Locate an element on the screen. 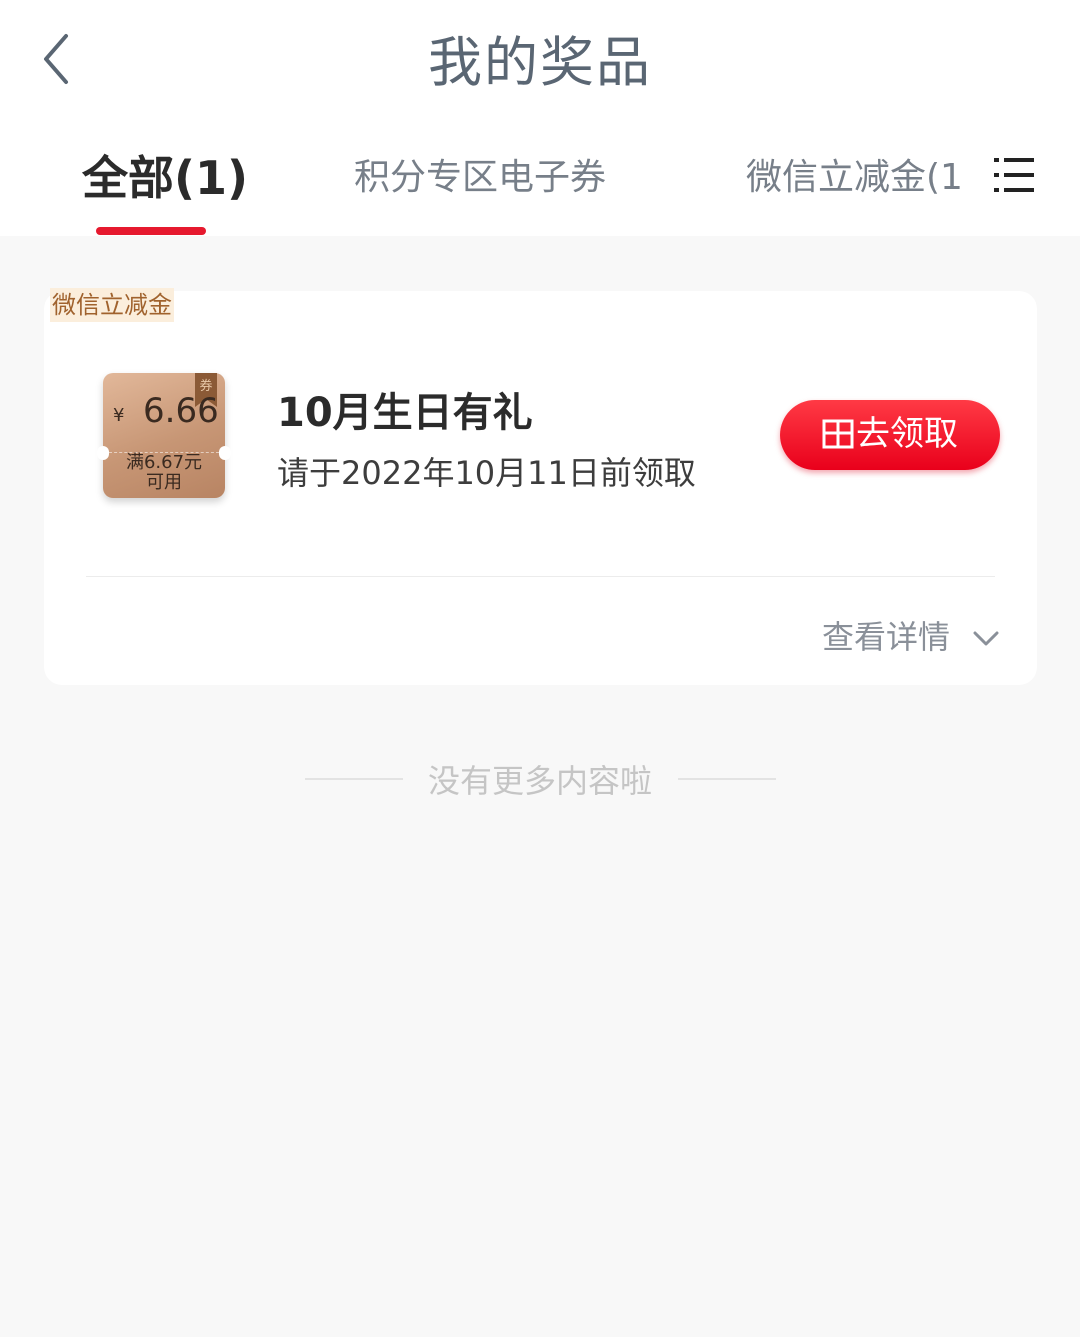  prize-title: 10月生日有礼 is located at coordinates (405, 413).